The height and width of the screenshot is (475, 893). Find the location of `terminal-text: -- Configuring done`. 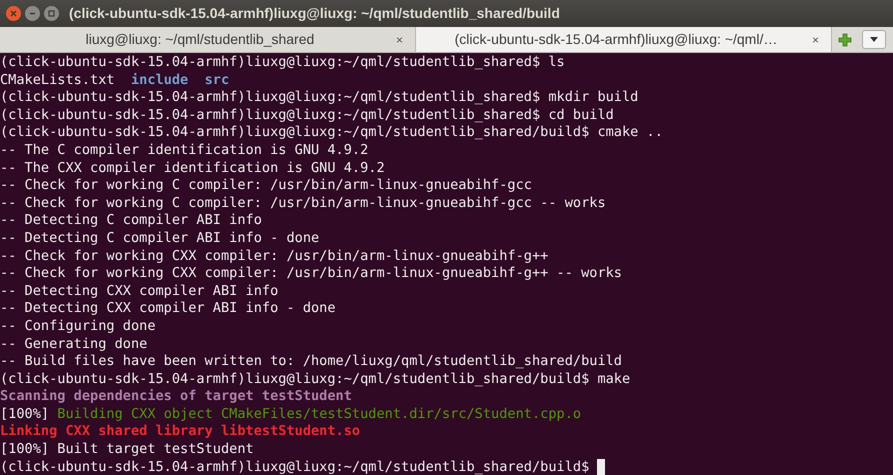

terminal-text: -- Configuring done is located at coordinates (78, 327).